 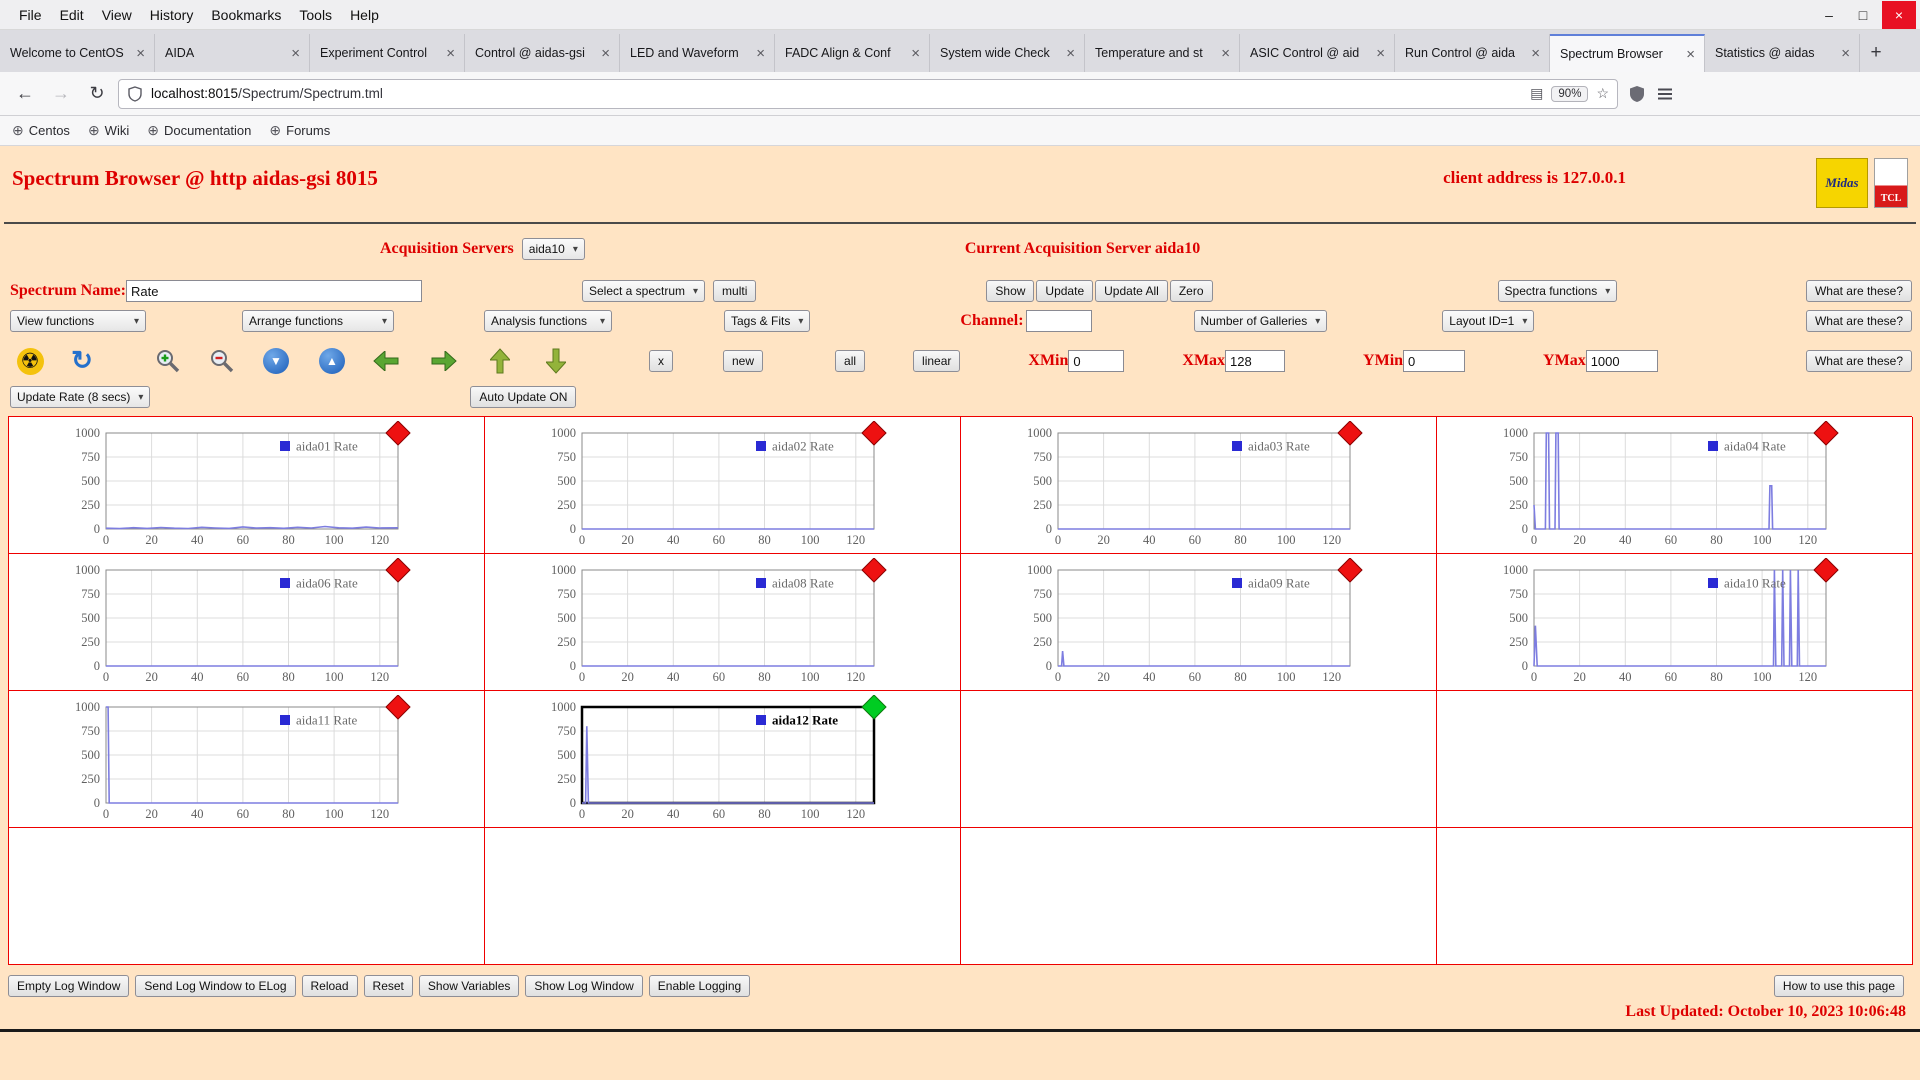 I want to click on refresh-button: ↻, so click(x=82, y=361).